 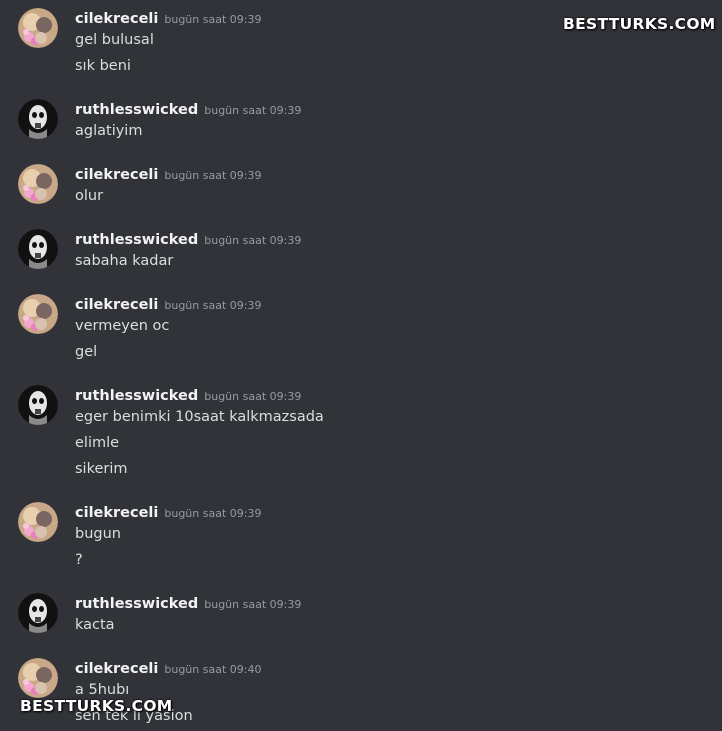 I want to click on timestamp: bugün saat 09:40, so click(x=212, y=669).